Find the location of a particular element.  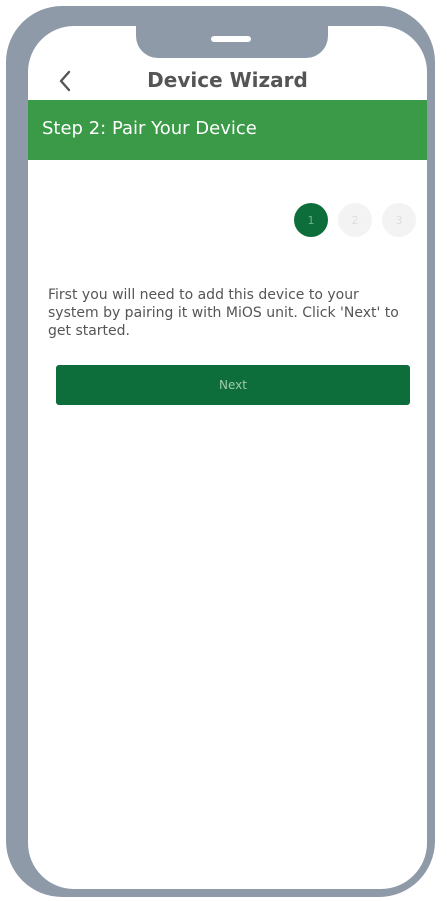

step-indicator-3: 3 is located at coordinates (399, 220).